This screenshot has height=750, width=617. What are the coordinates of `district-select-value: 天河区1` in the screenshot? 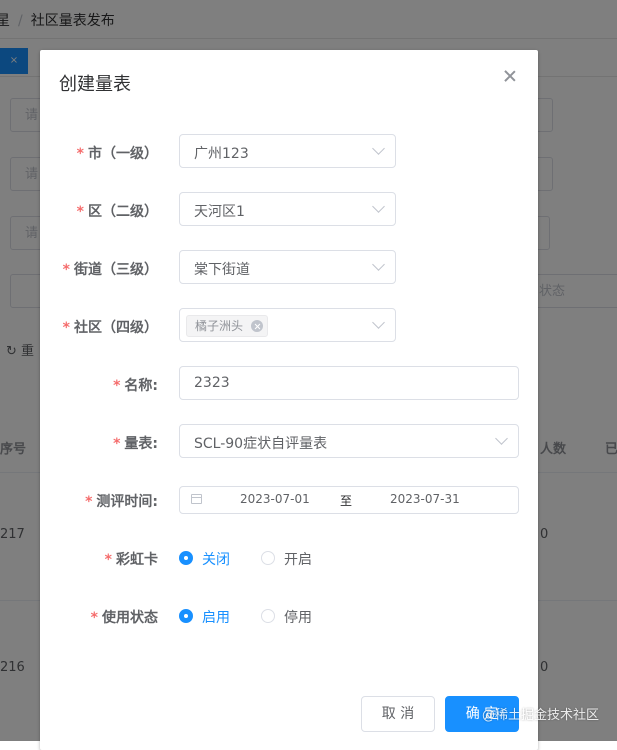 It's located at (219, 212).